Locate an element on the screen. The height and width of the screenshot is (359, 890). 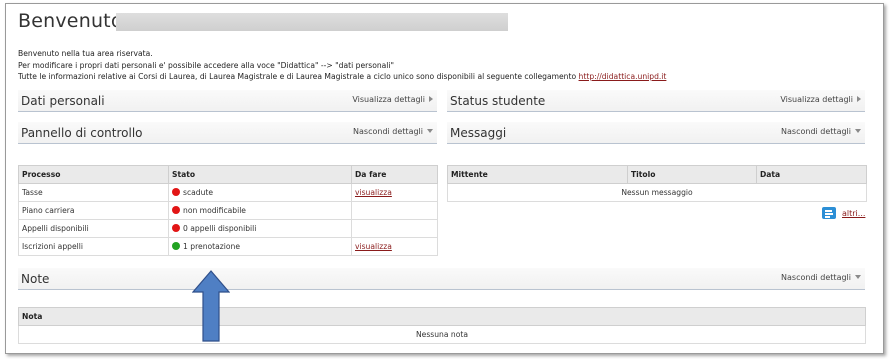
note-toggle: Nascondi dettagli is located at coordinates (821, 277).